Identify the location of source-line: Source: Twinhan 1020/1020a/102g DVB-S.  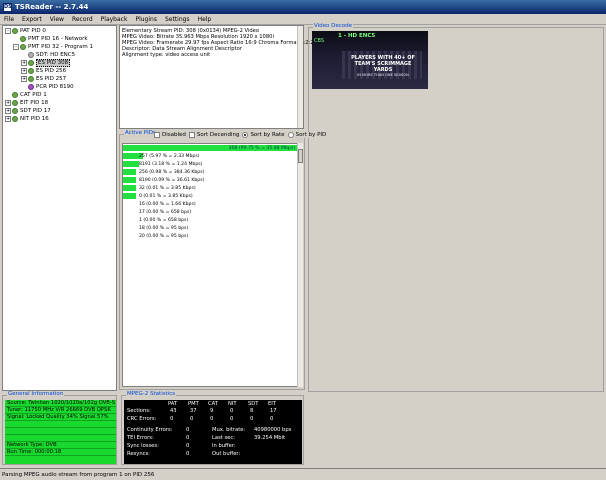
(60, 403).